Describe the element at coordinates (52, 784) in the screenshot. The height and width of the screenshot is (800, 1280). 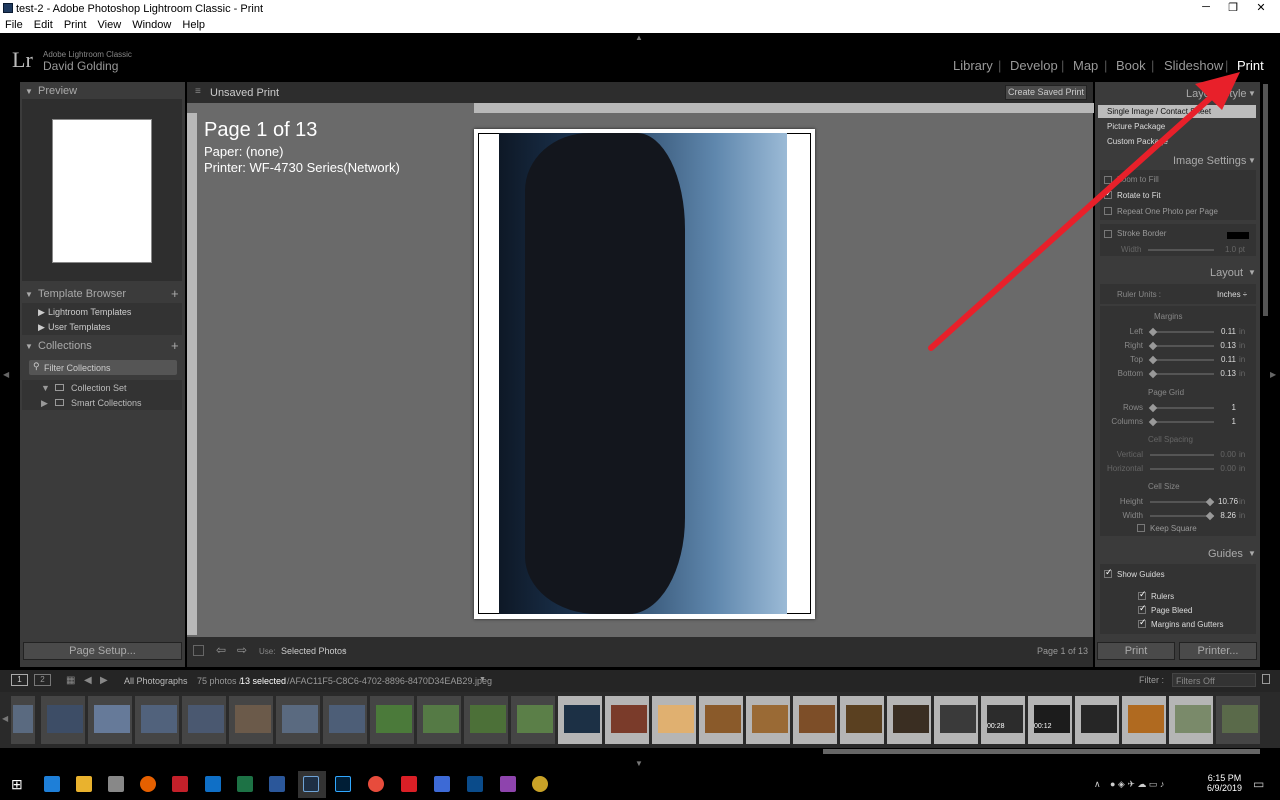
I see `edge-icon` at that location.